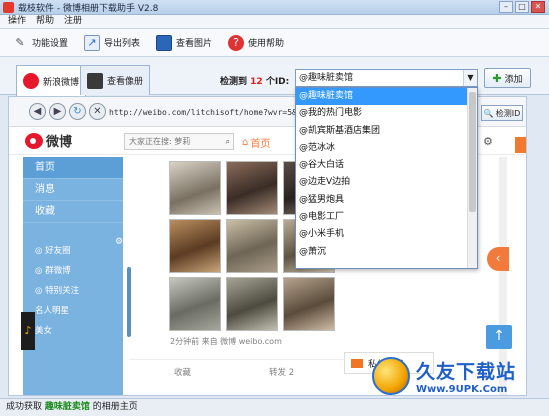 This screenshot has width=549, height=416. What do you see at coordinates (488, 113) in the screenshot?
I see `magnifier-icon: 🔍` at bounding box center [488, 113].